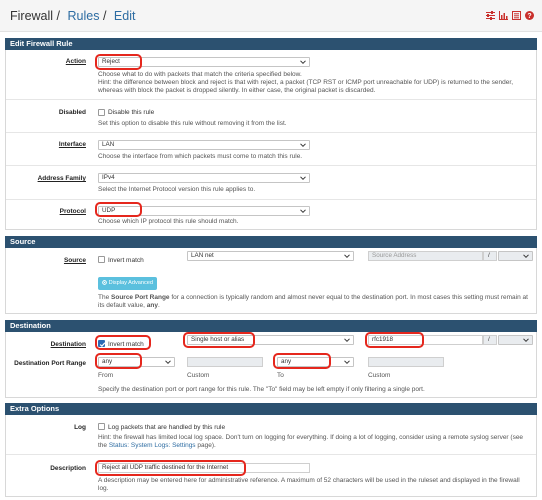  I want to click on source-help-2: its default value, any., so click(129, 306).